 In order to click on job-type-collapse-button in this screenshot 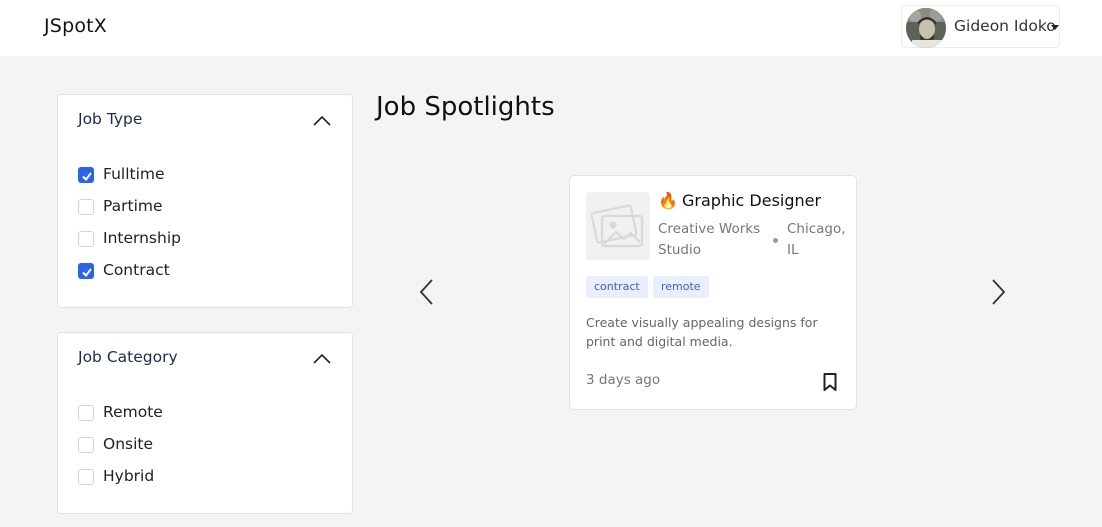, I will do `click(322, 121)`.